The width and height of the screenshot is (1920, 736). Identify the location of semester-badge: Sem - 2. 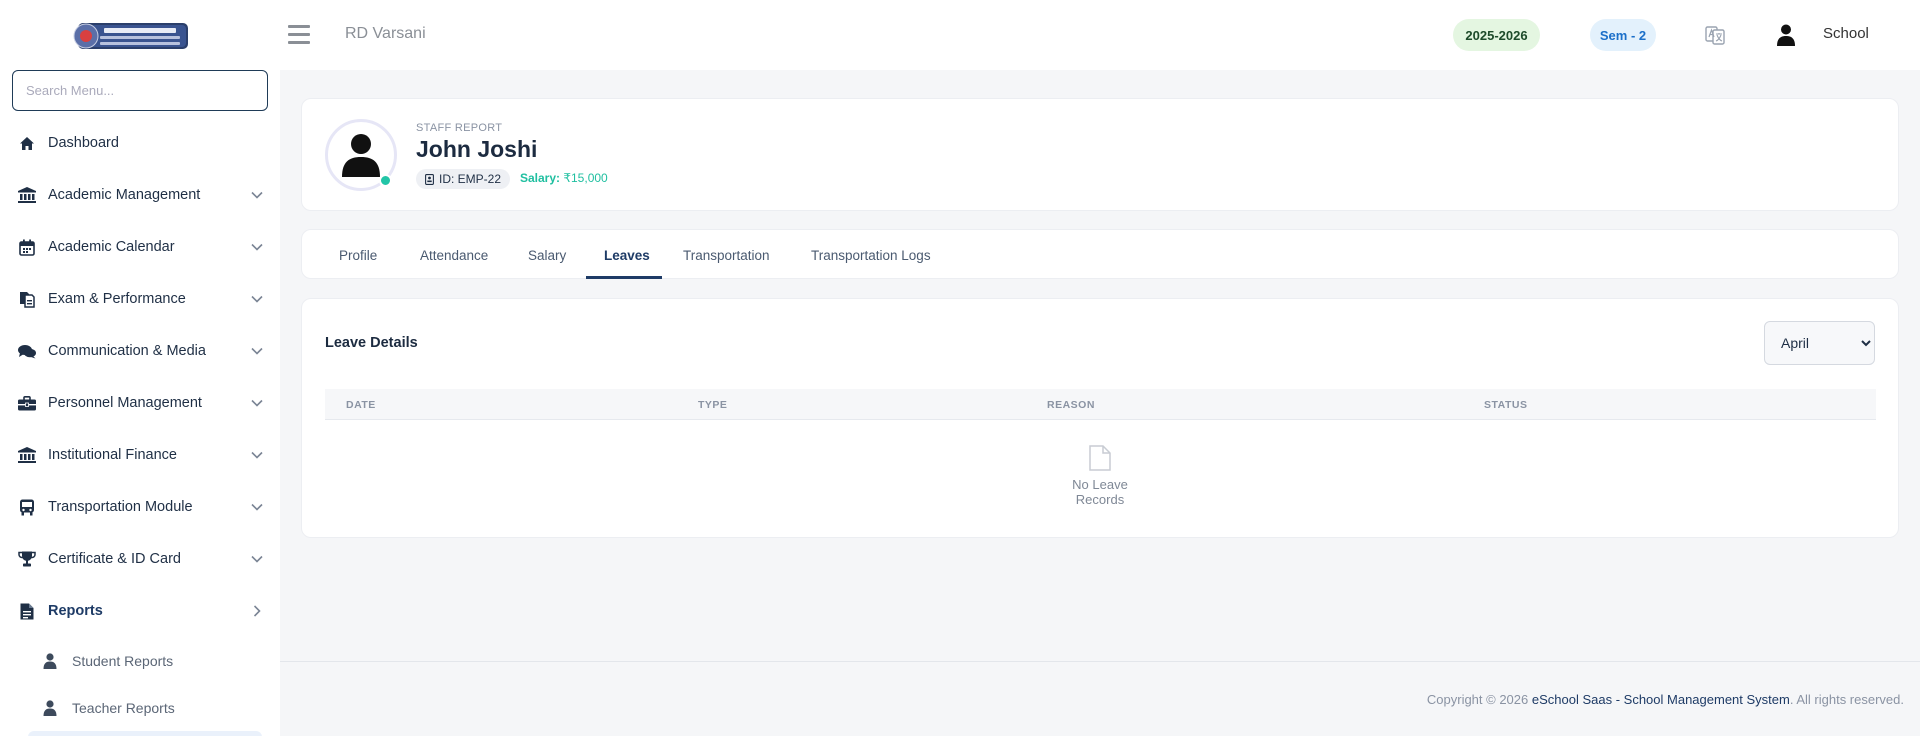
(1623, 35).